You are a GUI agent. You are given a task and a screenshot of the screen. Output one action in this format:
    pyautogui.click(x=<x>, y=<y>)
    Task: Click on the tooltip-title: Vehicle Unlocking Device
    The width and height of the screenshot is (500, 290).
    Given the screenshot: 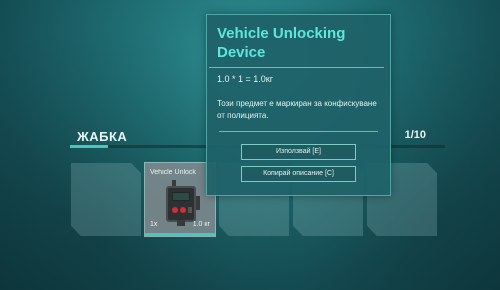 What is the action you would take?
    pyautogui.click(x=281, y=43)
    